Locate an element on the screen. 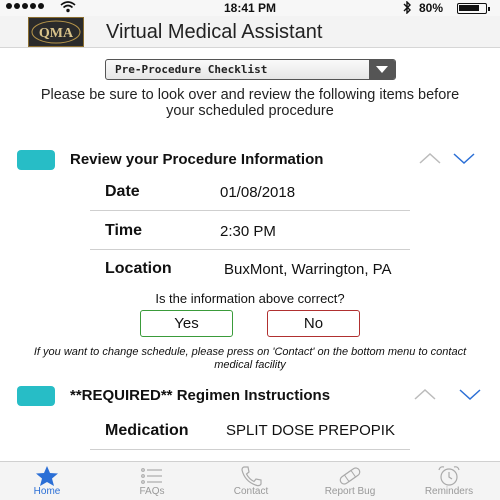 The image size is (500, 500). logo-text: QMA is located at coordinates (56, 33).